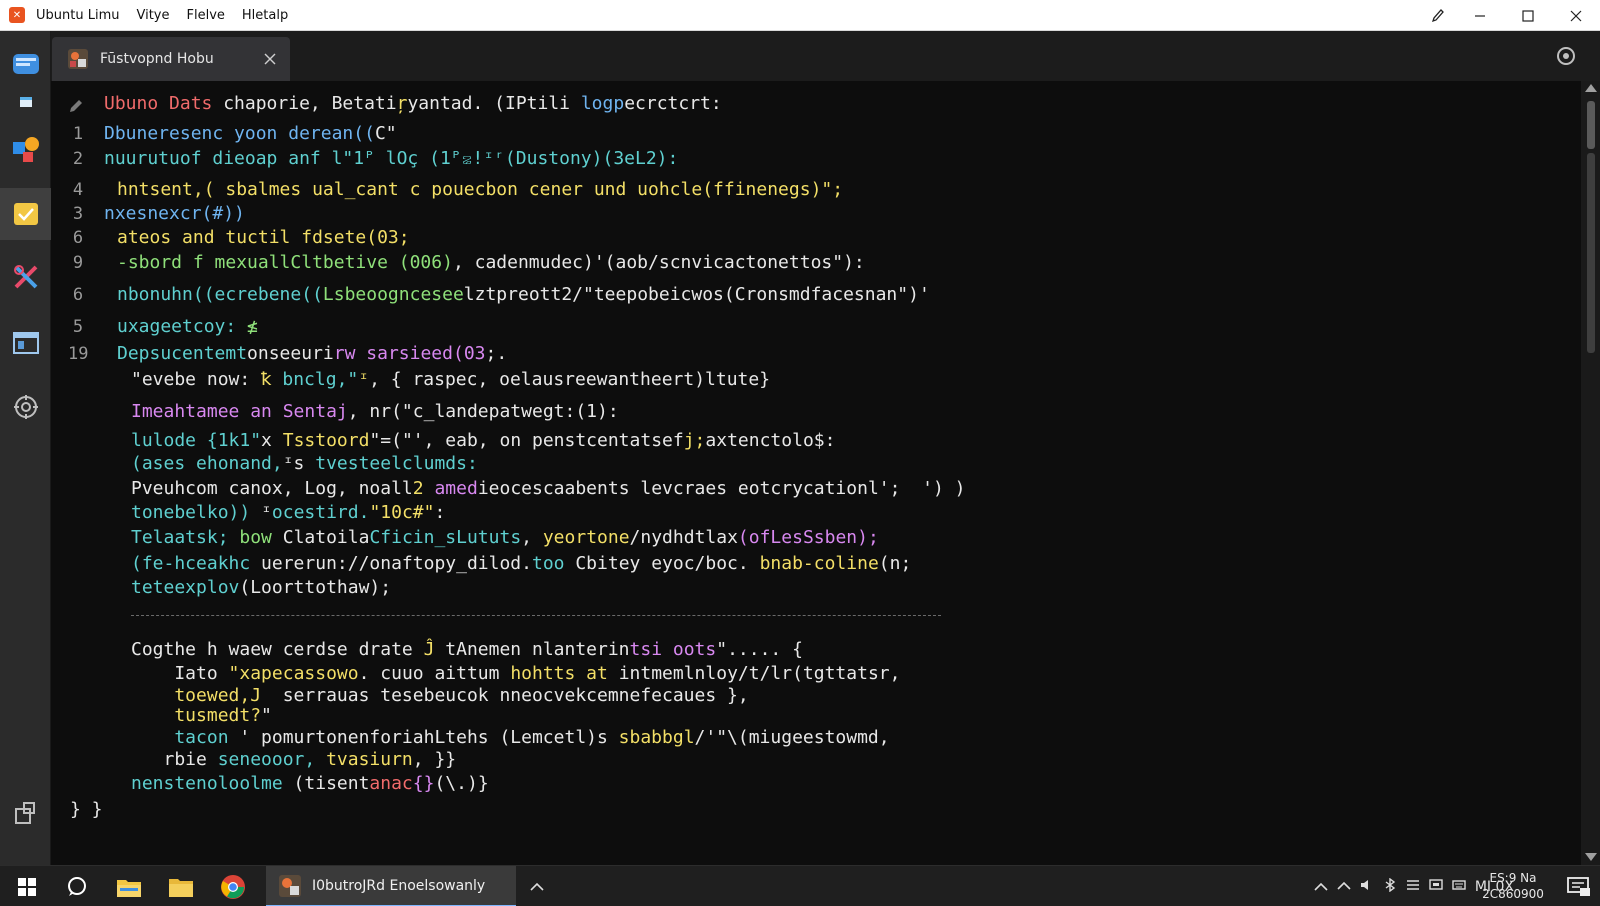 Image resolution: width=1600 pixels, height=906 pixels. I want to click on code-token: Dbuneresenc yoon derean((, so click(239, 133).